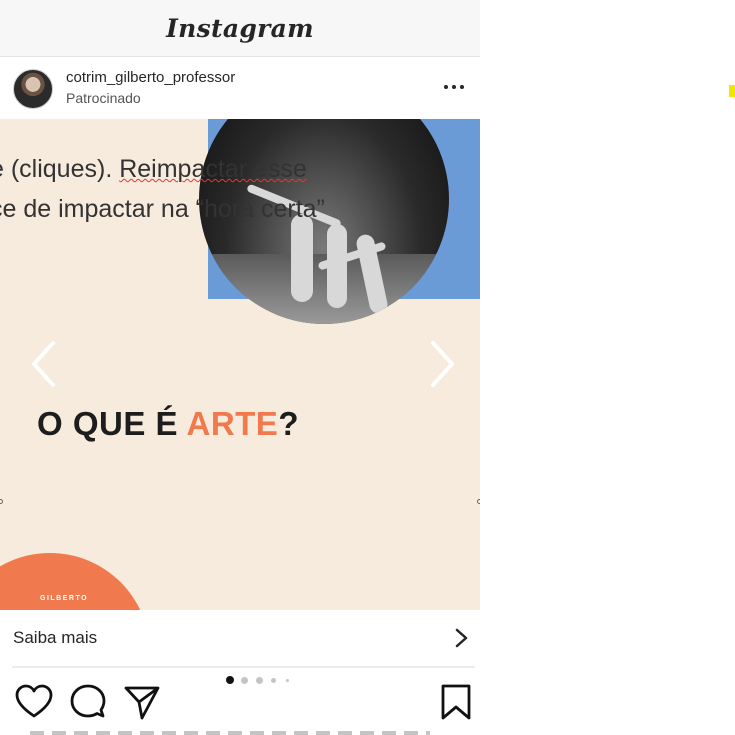 This screenshot has height=735, width=735. Describe the element at coordinates (240, 638) in the screenshot. I see `cta-bar: Saiba mais` at that location.